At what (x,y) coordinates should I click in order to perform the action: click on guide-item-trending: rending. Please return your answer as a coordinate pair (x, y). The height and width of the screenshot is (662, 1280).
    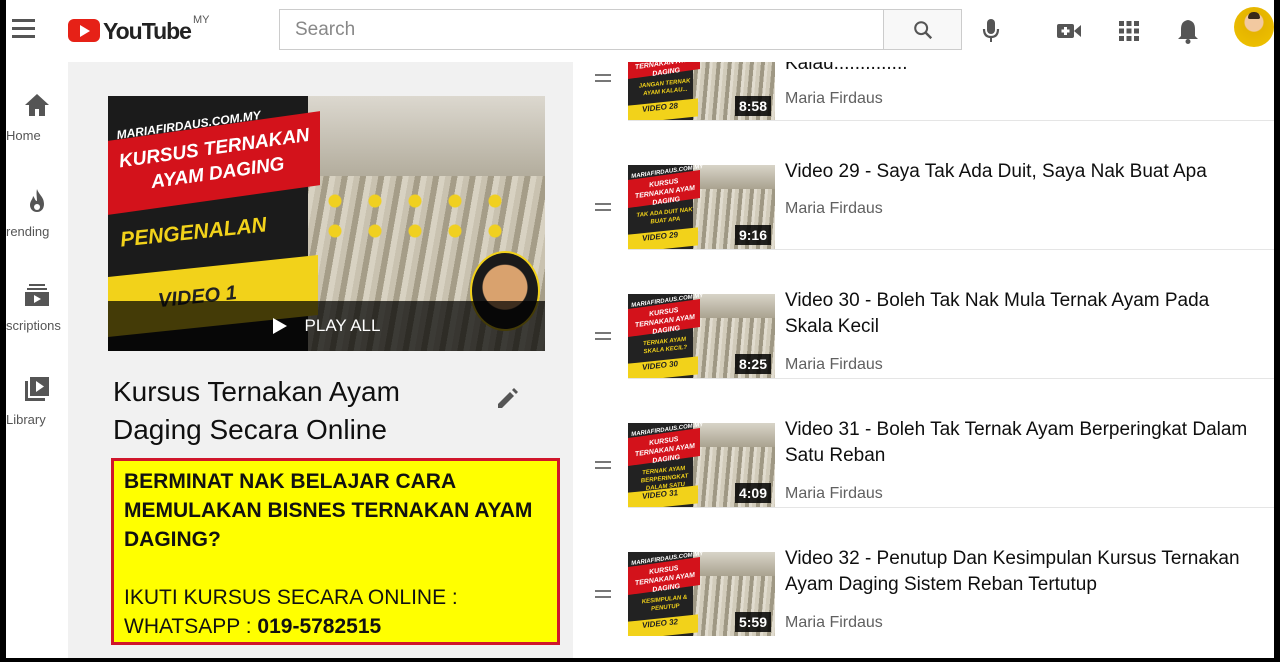
    Looking at the image, I should click on (37, 213).